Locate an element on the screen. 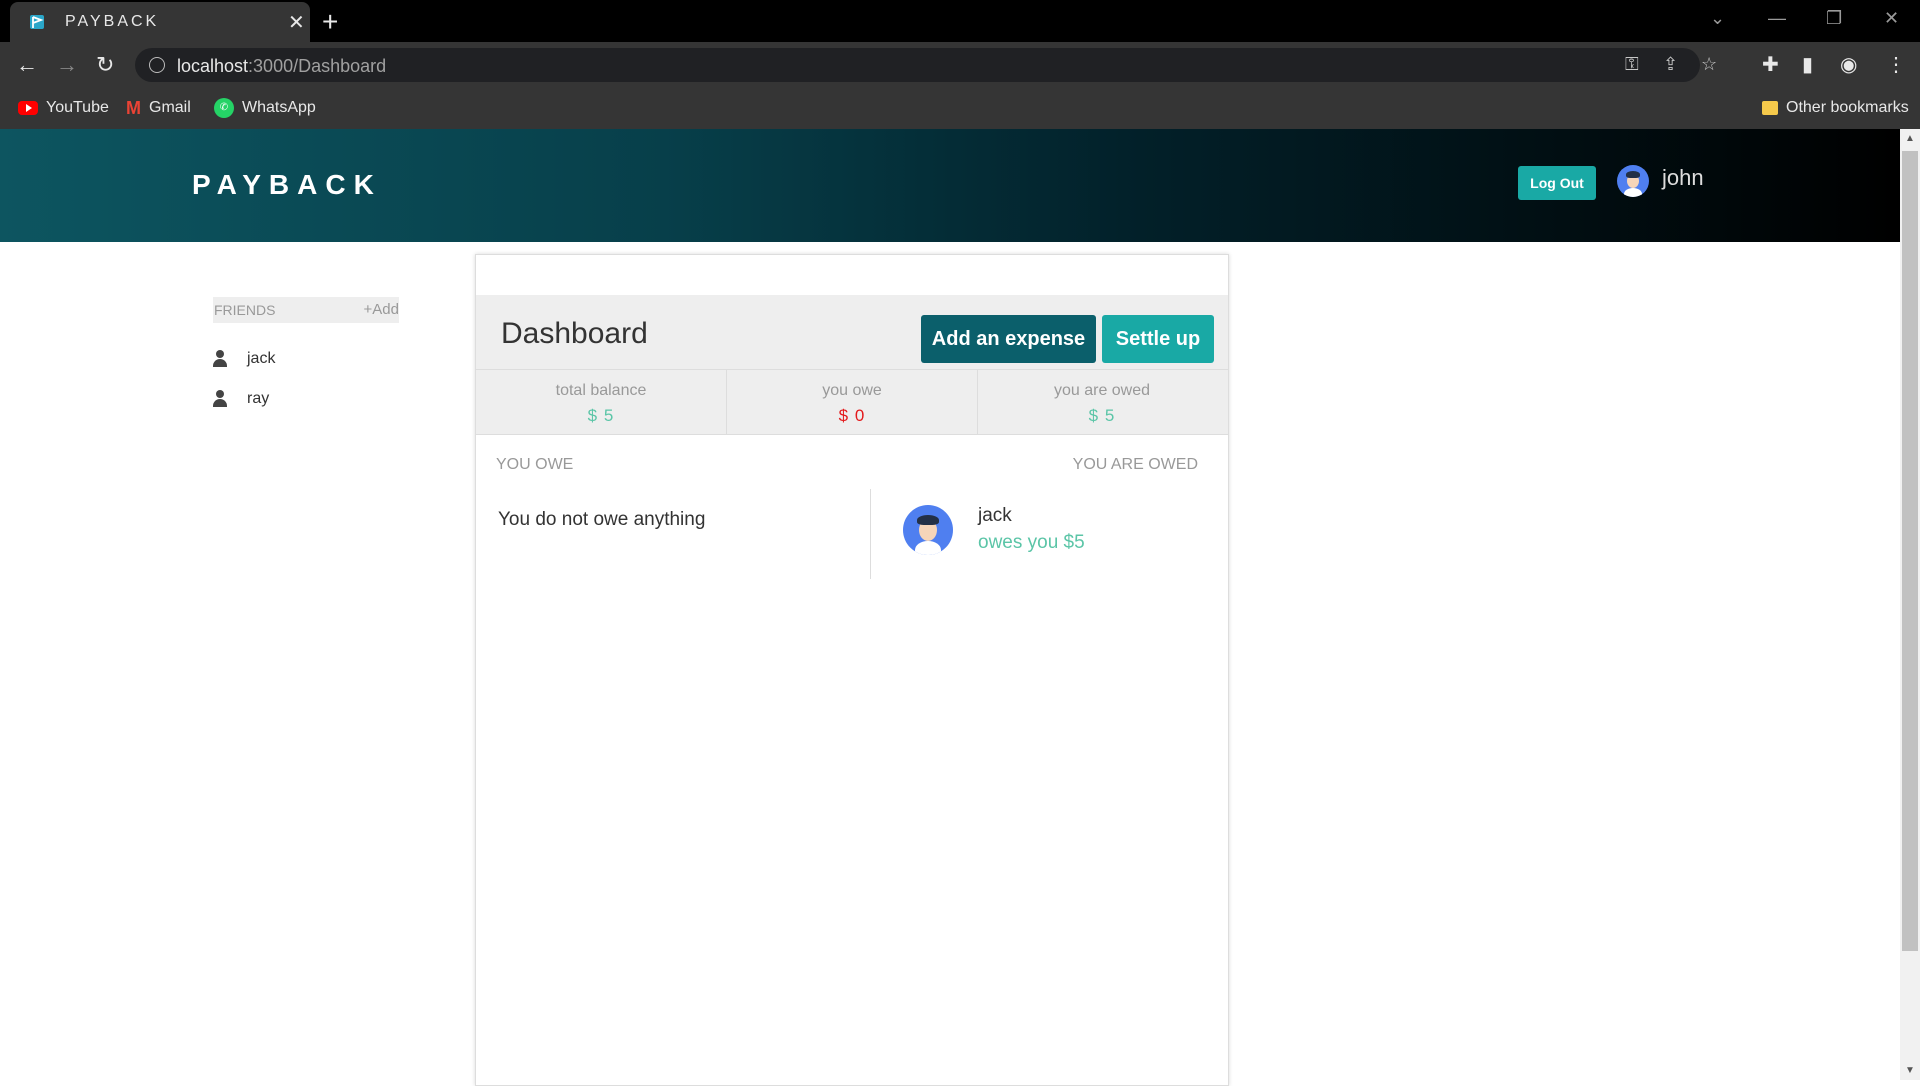 This screenshot has height=1086, width=1920. restore-icon: ❐ is located at coordinates (1834, 18).